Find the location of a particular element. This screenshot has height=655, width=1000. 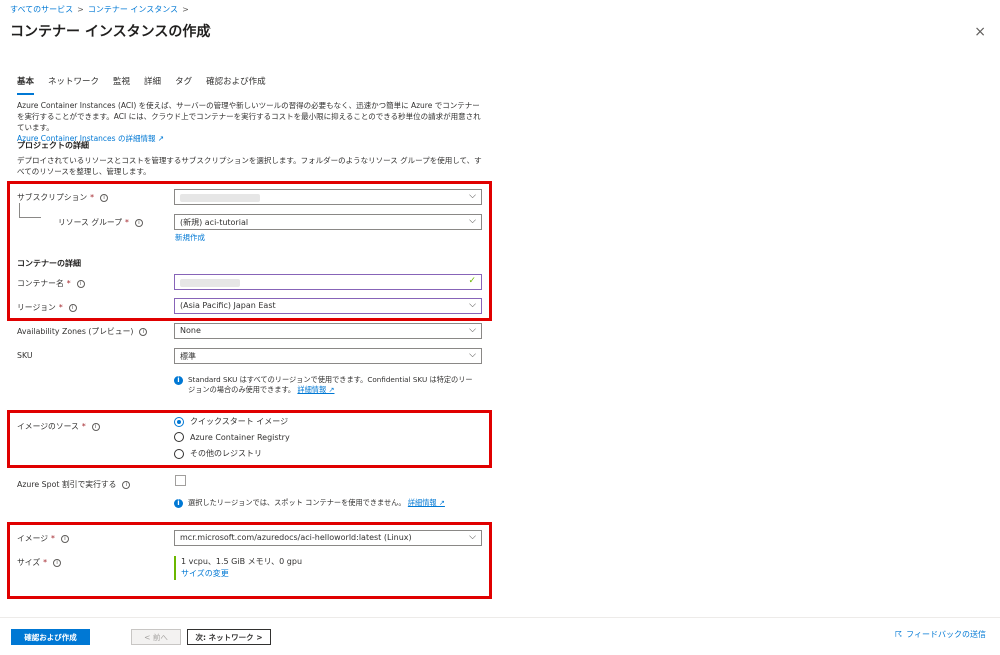

radio-label: Azure Container Registry is located at coordinates (240, 437).